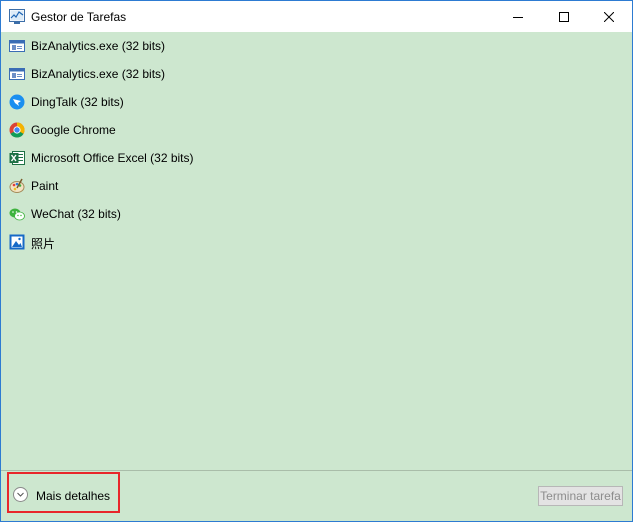  What do you see at coordinates (17, 16) in the screenshot?
I see `task-manager-icon` at bounding box center [17, 16].